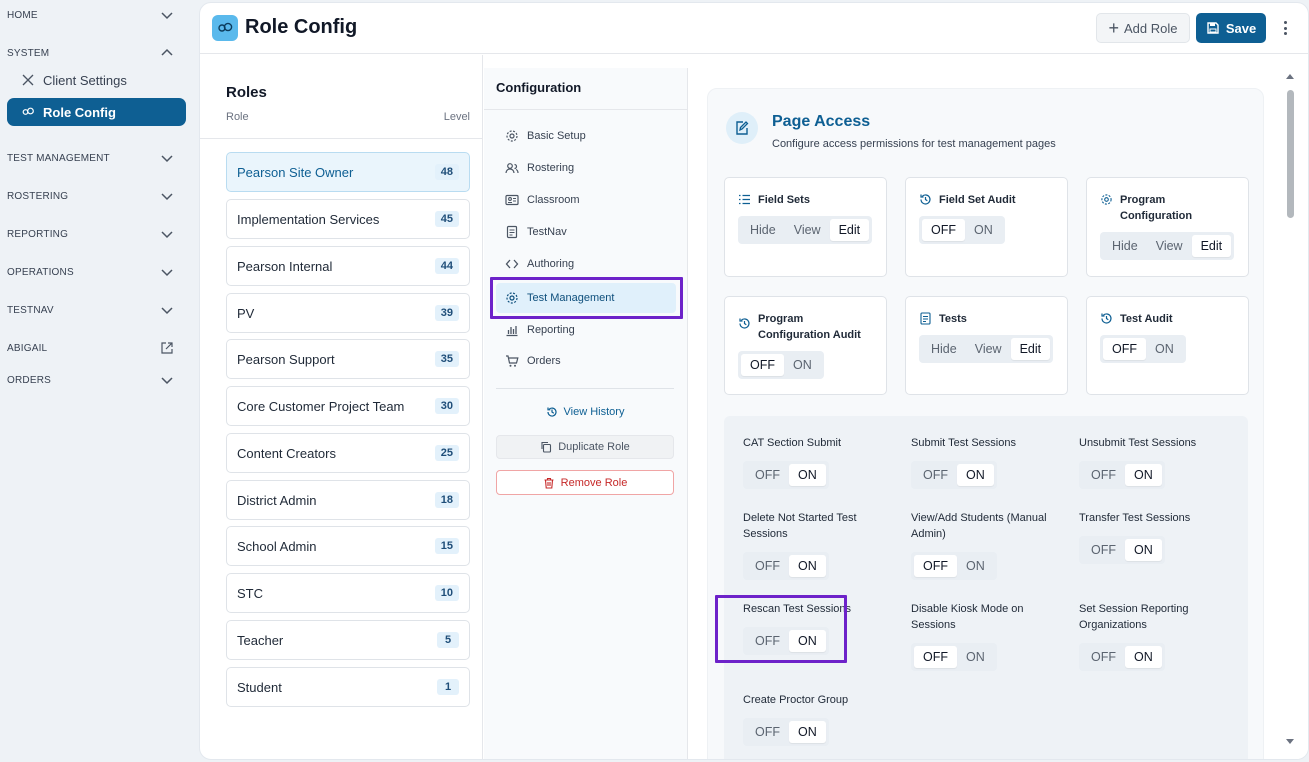 This screenshot has height=762, width=1309. What do you see at coordinates (1290, 154) in the screenshot?
I see `scrollbar-thumb` at bounding box center [1290, 154].